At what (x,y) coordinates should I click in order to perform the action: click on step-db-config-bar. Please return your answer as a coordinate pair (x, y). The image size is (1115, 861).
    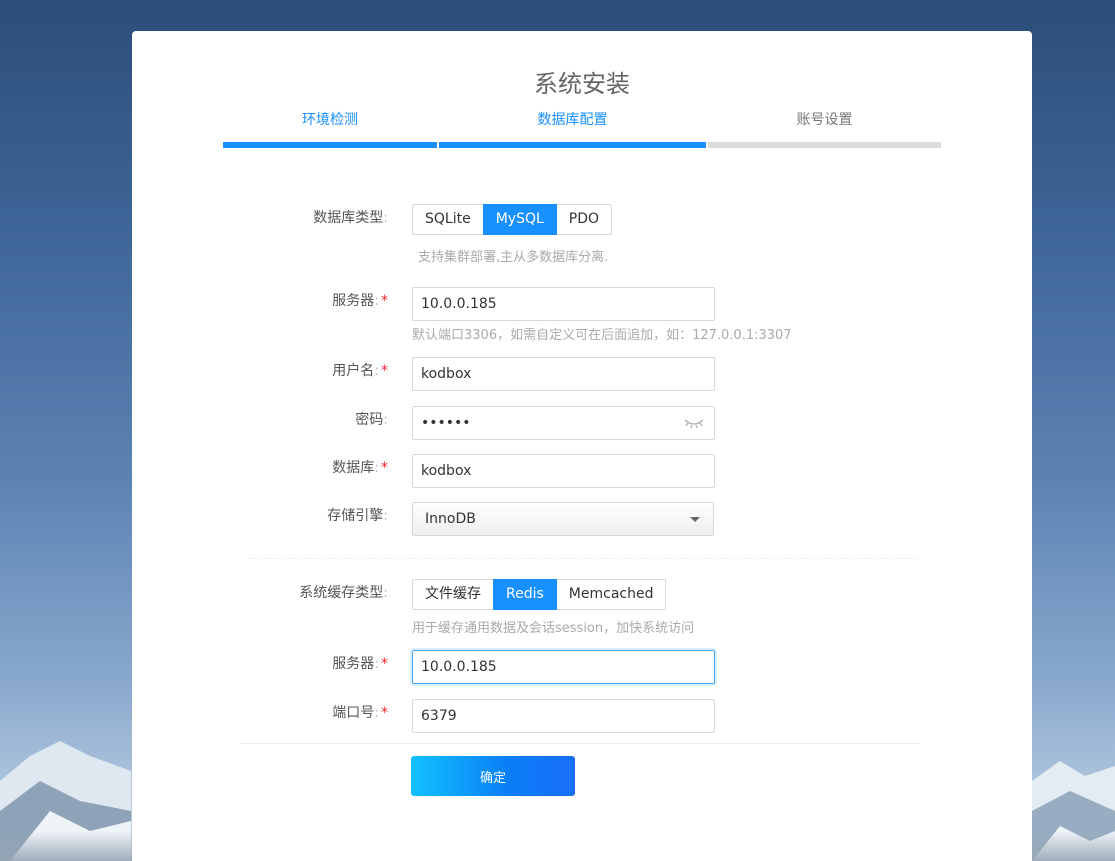
    Looking at the image, I should click on (572, 145).